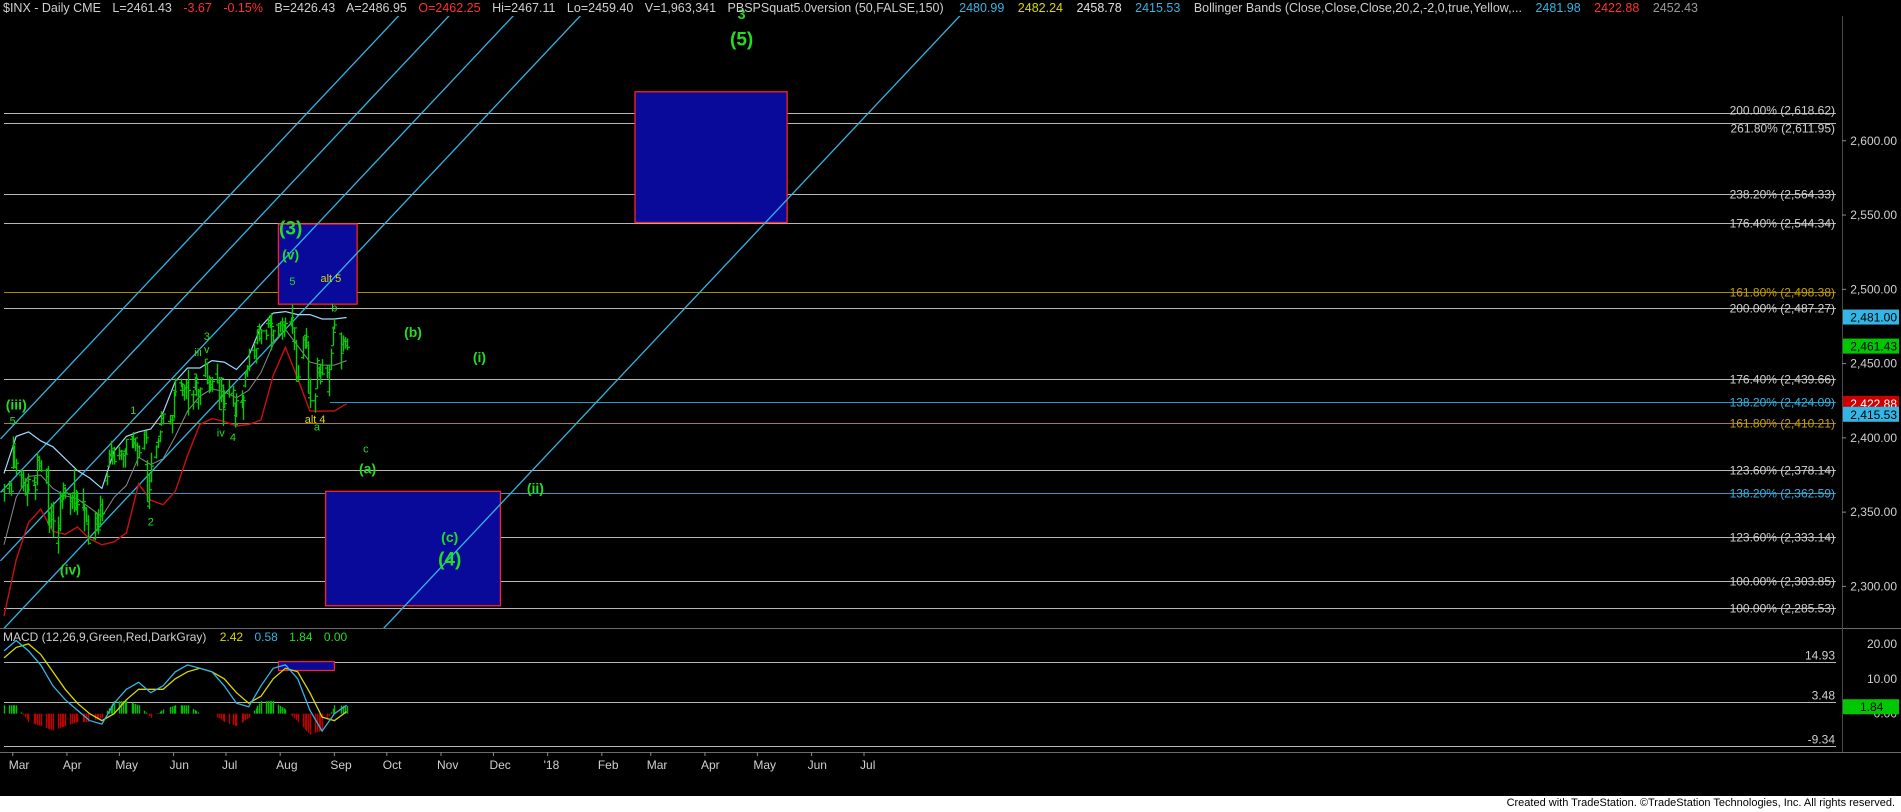  What do you see at coordinates (232, 637) in the screenshot?
I see `macd-value-1: 2.42` at bounding box center [232, 637].